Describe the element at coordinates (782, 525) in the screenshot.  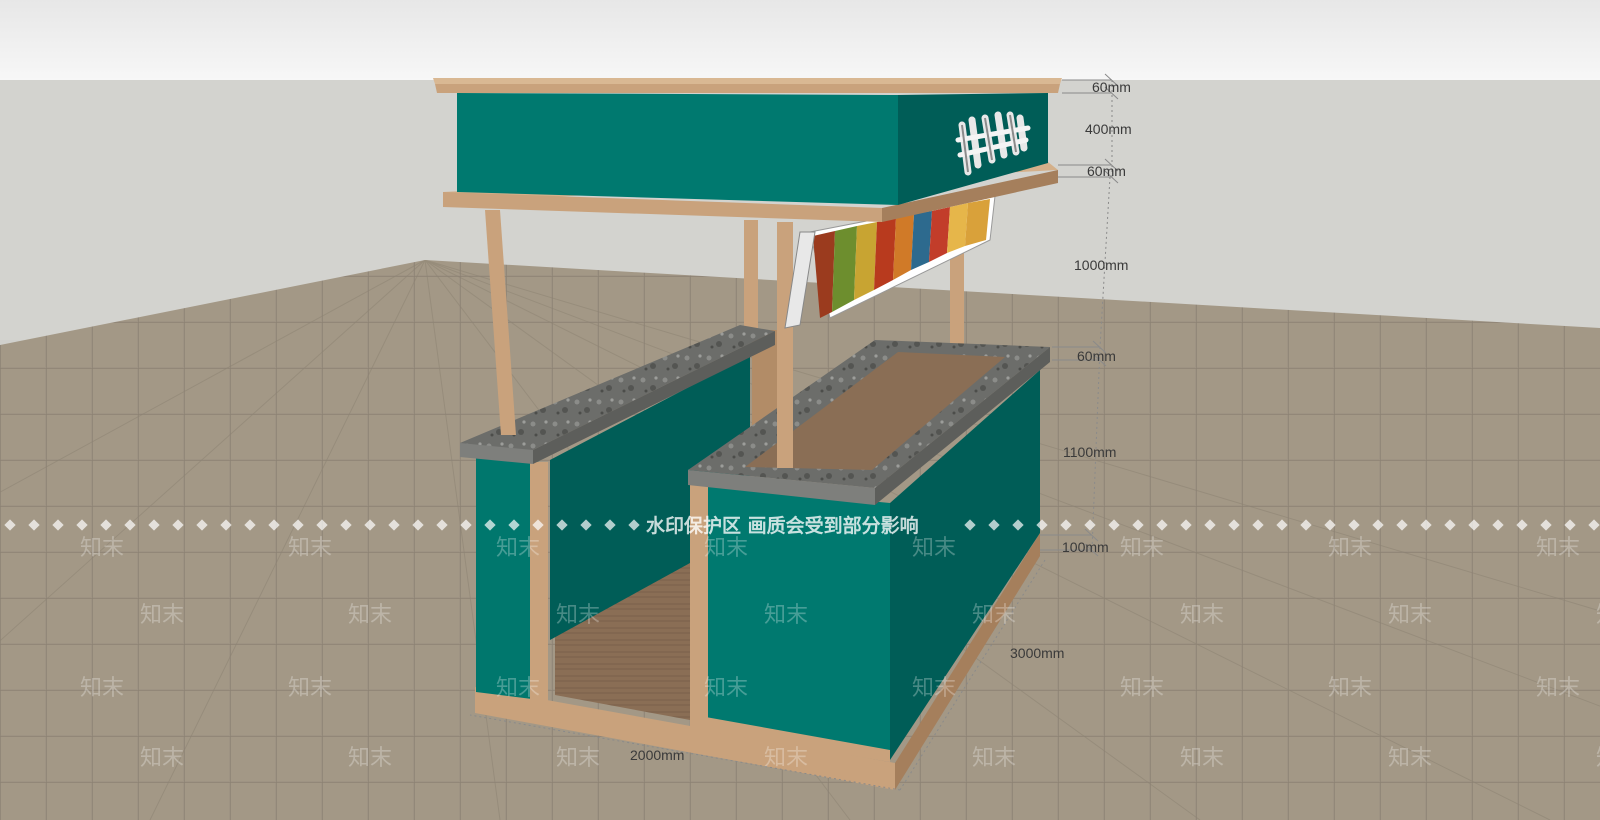
I see `watermark-band-text: 水印保护区 画质会受到部分影响` at that location.